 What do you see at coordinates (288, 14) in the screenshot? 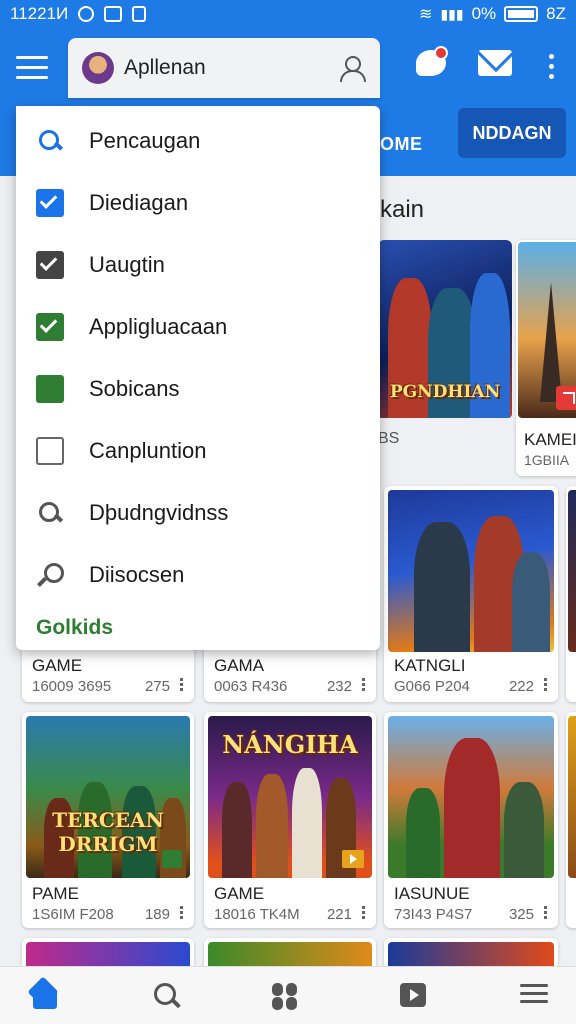
I see `status-bar: 11221И ≋ ▮▮▮ 0% 8Z` at bounding box center [288, 14].